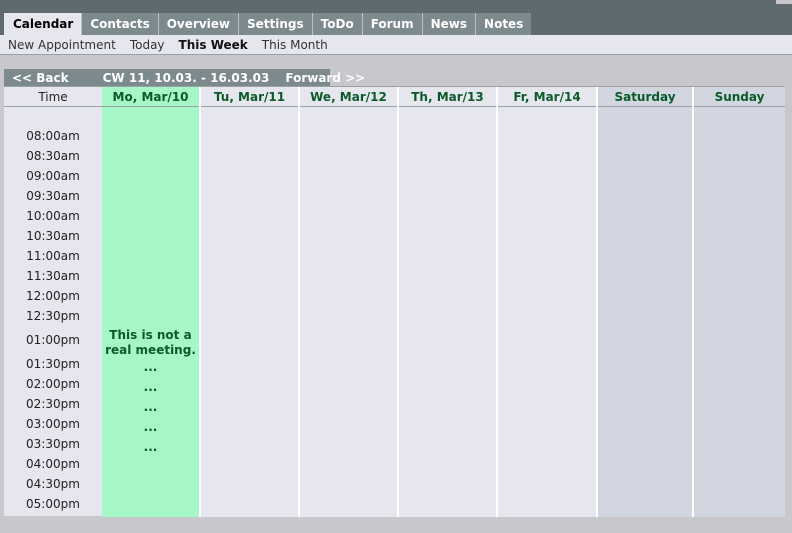  What do you see at coordinates (53, 464) in the screenshot?
I see `time-slot-label: 04:00pm` at bounding box center [53, 464].